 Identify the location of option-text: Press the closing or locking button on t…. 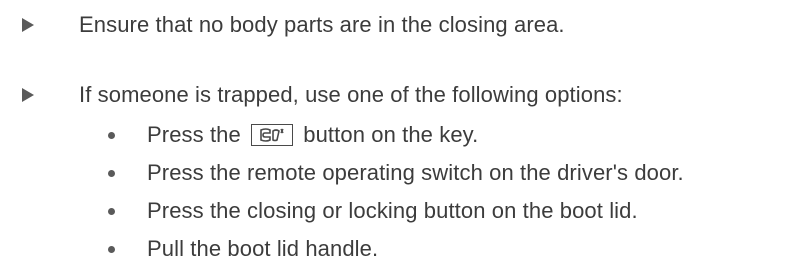
(392, 210).